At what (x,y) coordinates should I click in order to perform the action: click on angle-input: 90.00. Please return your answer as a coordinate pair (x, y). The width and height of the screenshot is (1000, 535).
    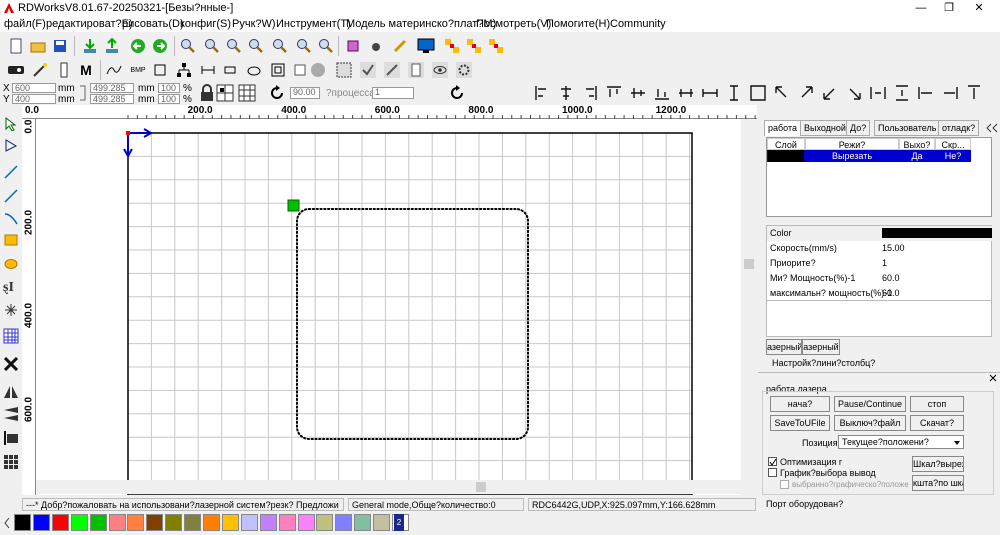
    Looking at the image, I should click on (305, 93).